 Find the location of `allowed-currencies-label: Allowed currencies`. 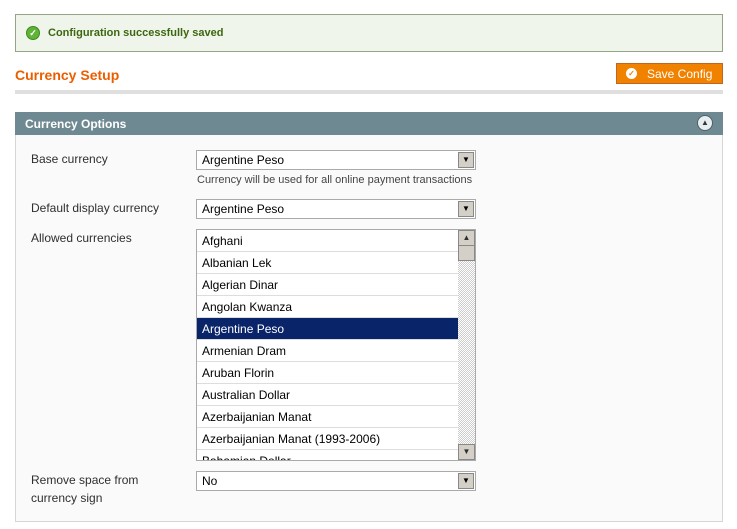

allowed-currencies-label: Allowed currencies is located at coordinates (81, 238).